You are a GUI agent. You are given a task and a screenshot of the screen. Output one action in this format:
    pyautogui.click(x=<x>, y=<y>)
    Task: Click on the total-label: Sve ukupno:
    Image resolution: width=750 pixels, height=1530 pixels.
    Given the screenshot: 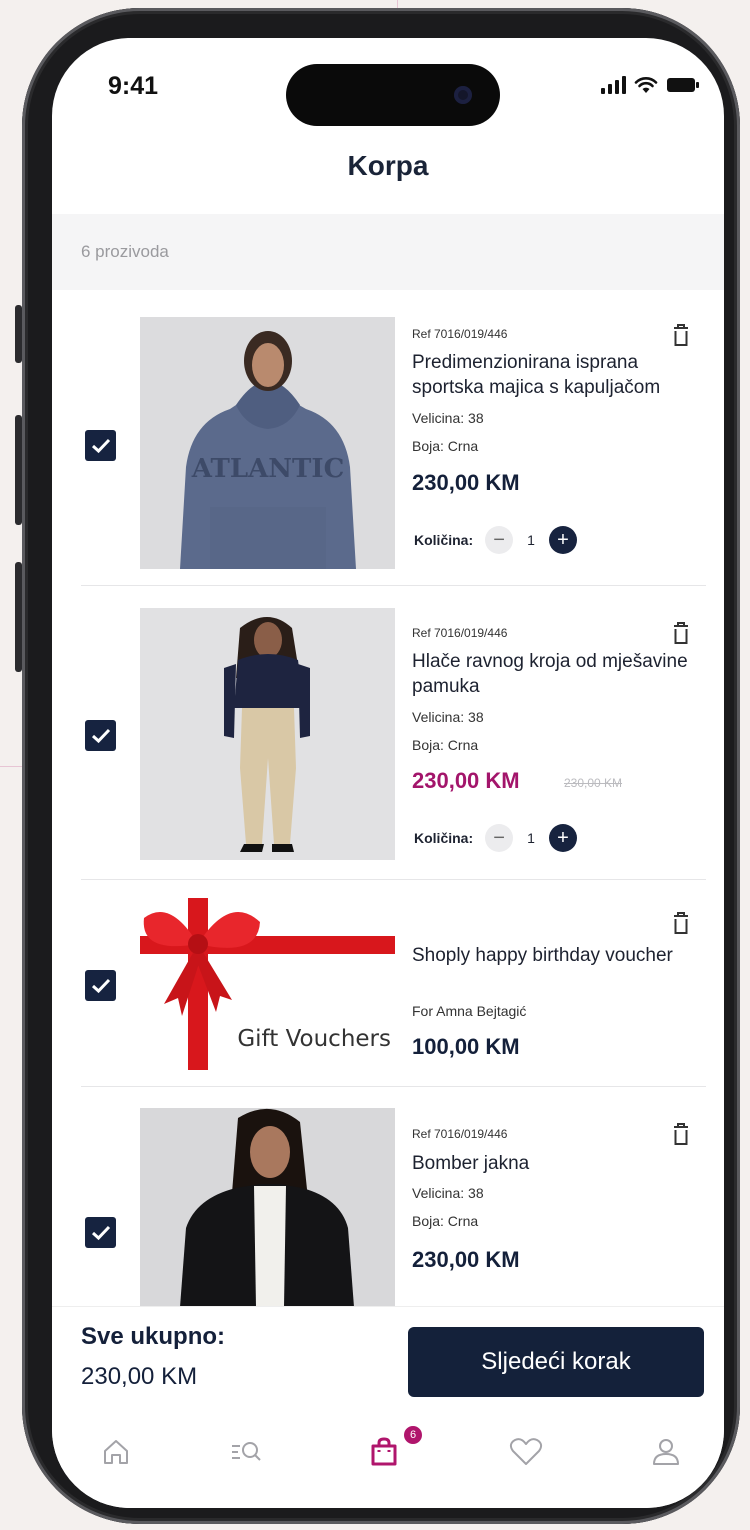 What is the action you would take?
    pyautogui.click(x=153, y=1336)
    